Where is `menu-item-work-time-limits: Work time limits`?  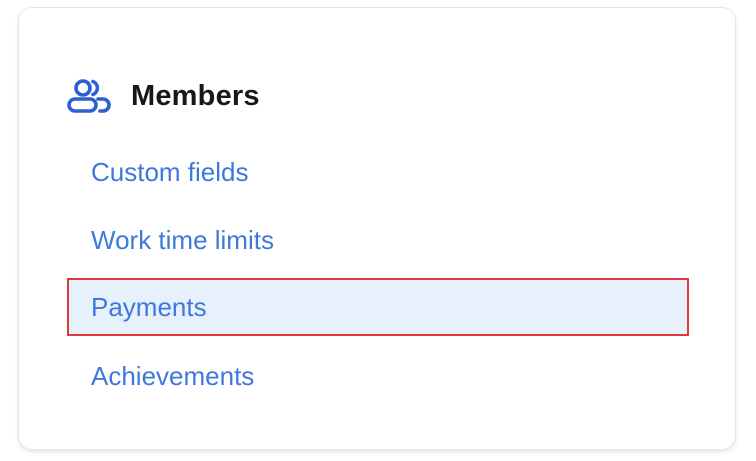
menu-item-work-time-limits: Work time limits is located at coordinates (378, 240).